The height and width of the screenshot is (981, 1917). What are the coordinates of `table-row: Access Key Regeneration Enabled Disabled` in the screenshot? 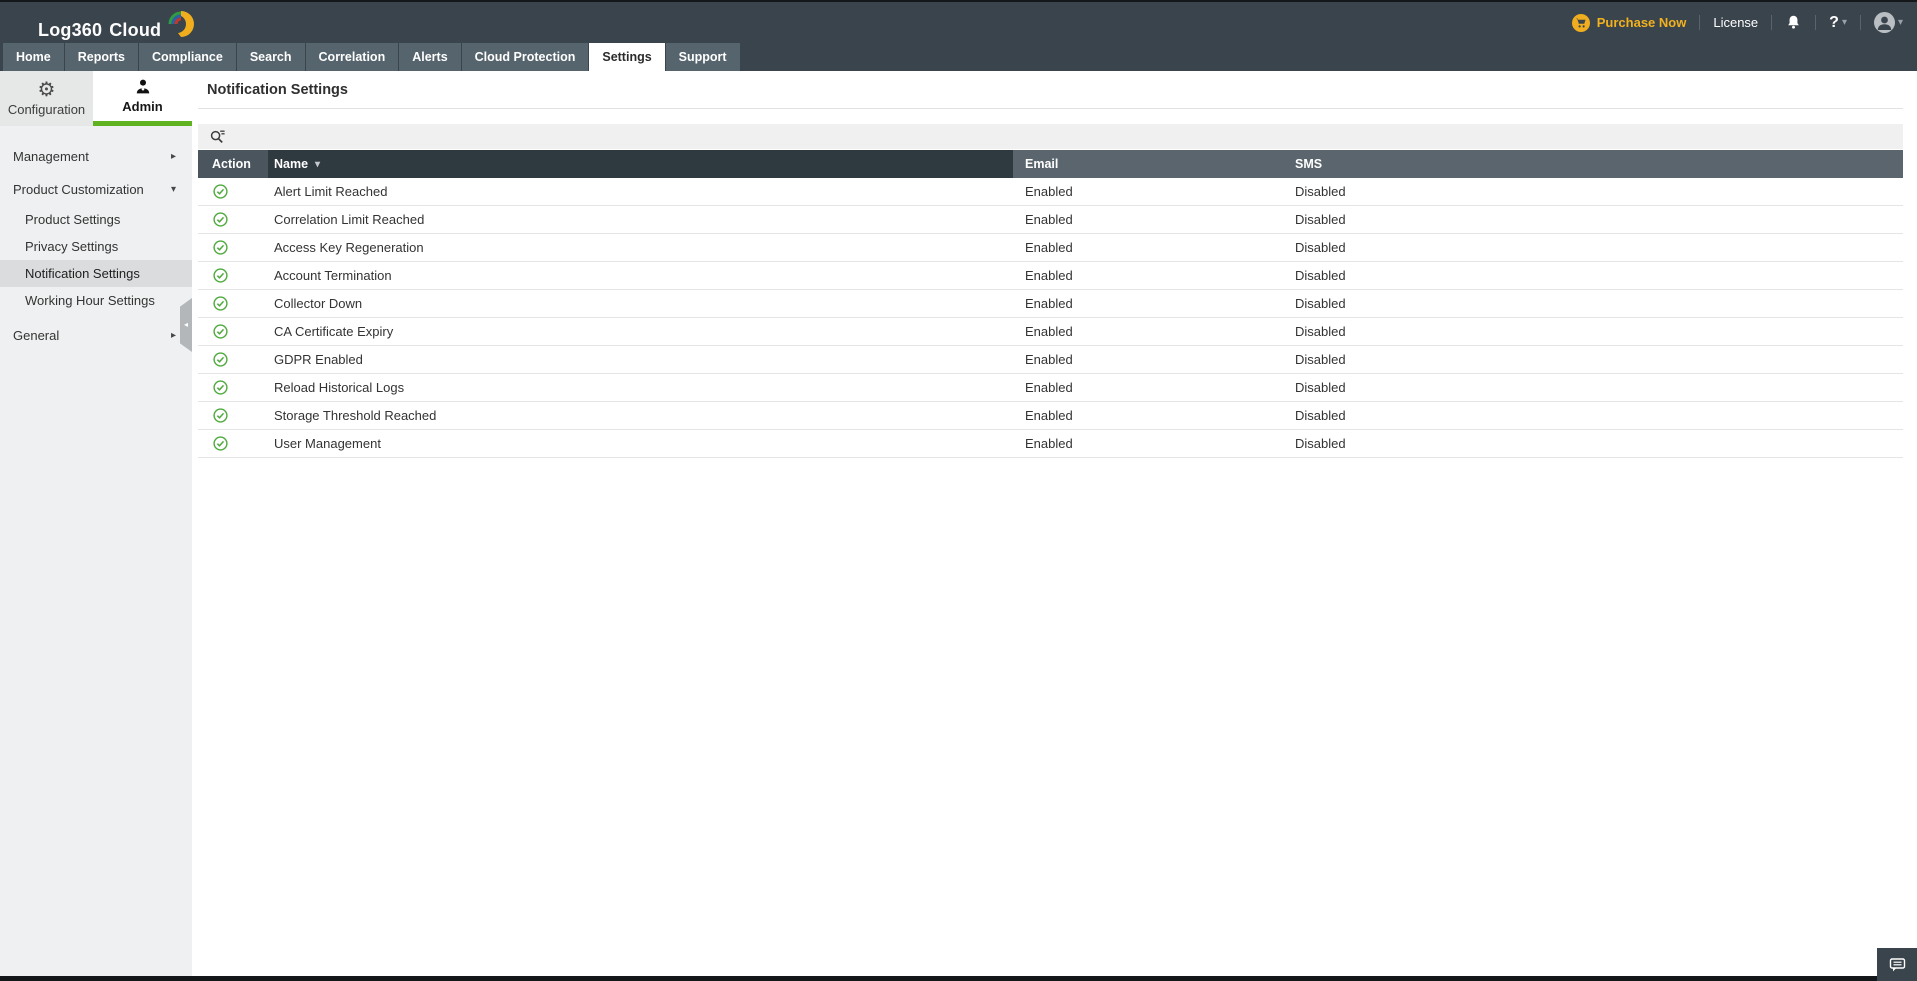 It's located at (1050, 248).